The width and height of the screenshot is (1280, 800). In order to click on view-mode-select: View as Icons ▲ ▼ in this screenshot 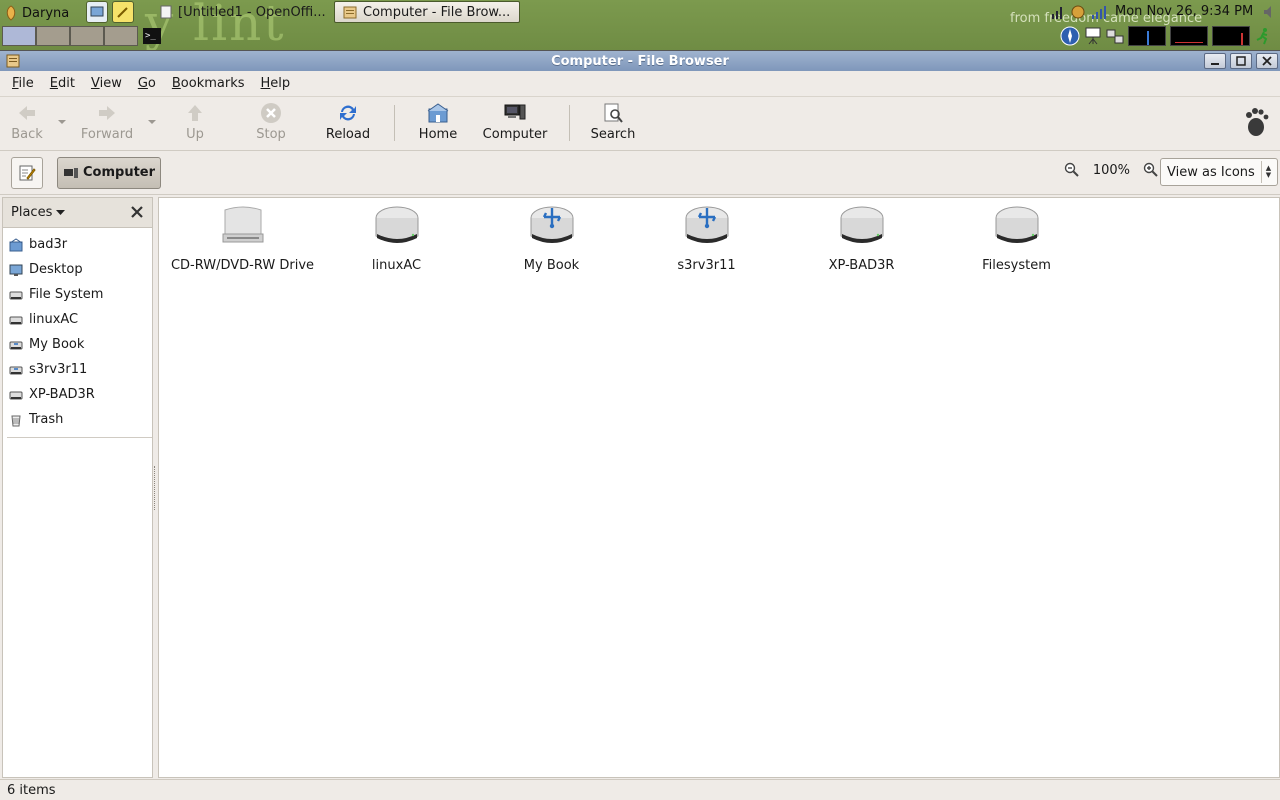, I will do `click(1219, 172)`.